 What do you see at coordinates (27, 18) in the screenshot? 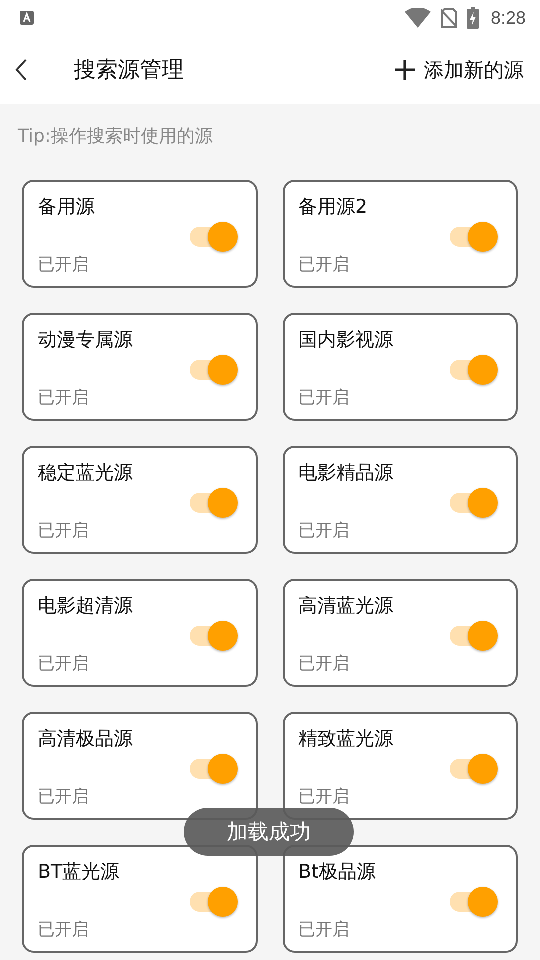
I see `app-notification-icon` at bounding box center [27, 18].